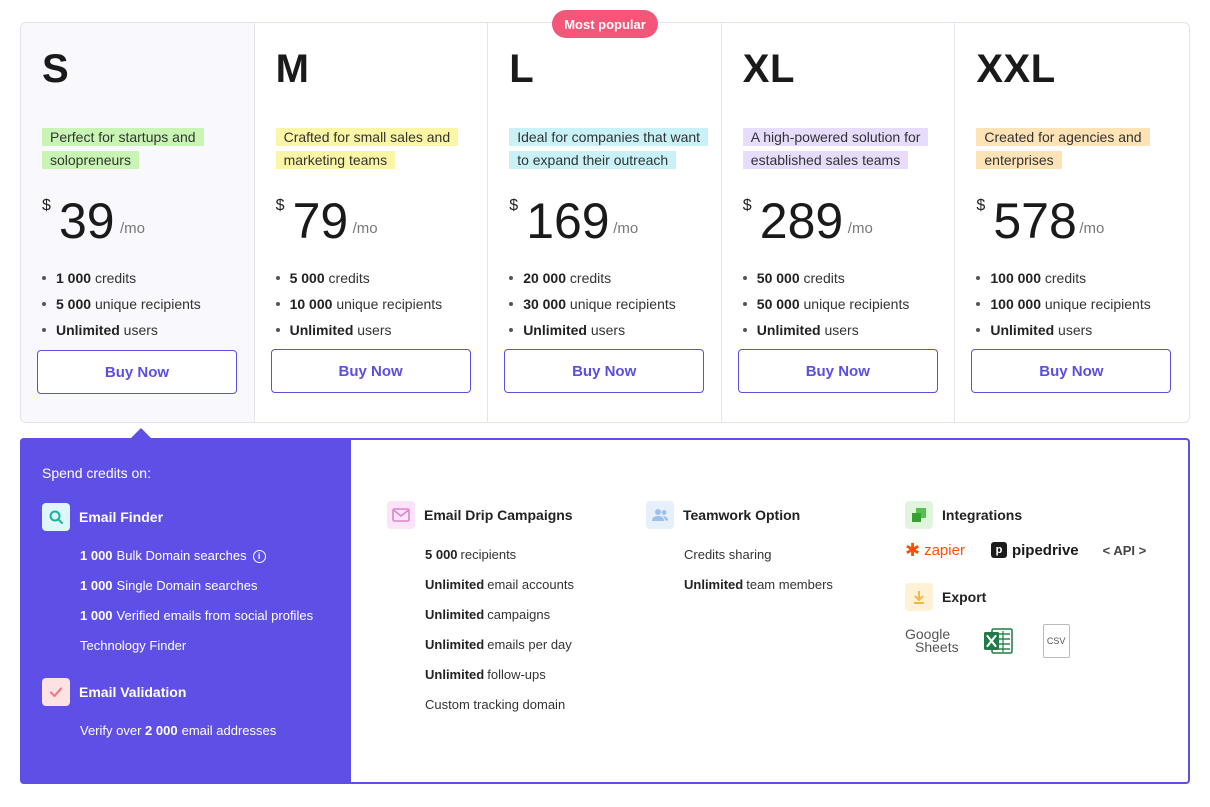  I want to click on envelope-icon, so click(401, 515).